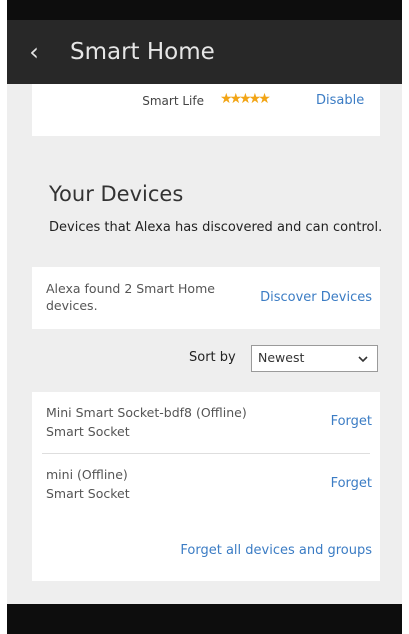 This screenshot has height=634, width=409. What do you see at coordinates (276, 550) in the screenshot?
I see `forget-all-devices-link: Forget all devices and groups` at bounding box center [276, 550].